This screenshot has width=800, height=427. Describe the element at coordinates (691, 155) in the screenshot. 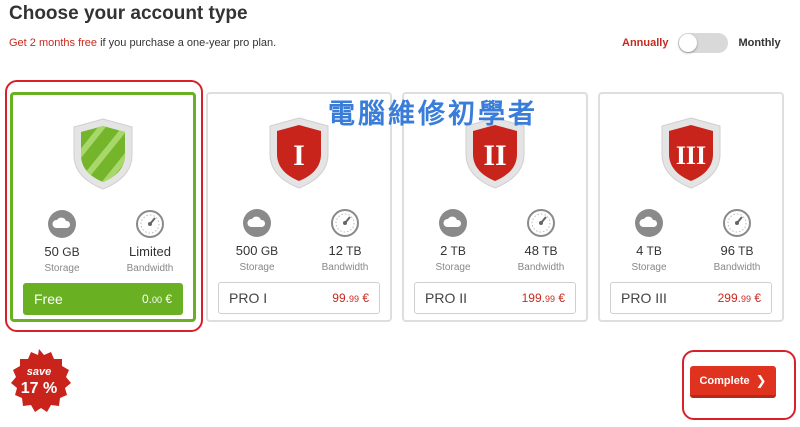

I see `roman-numeral: III` at that location.